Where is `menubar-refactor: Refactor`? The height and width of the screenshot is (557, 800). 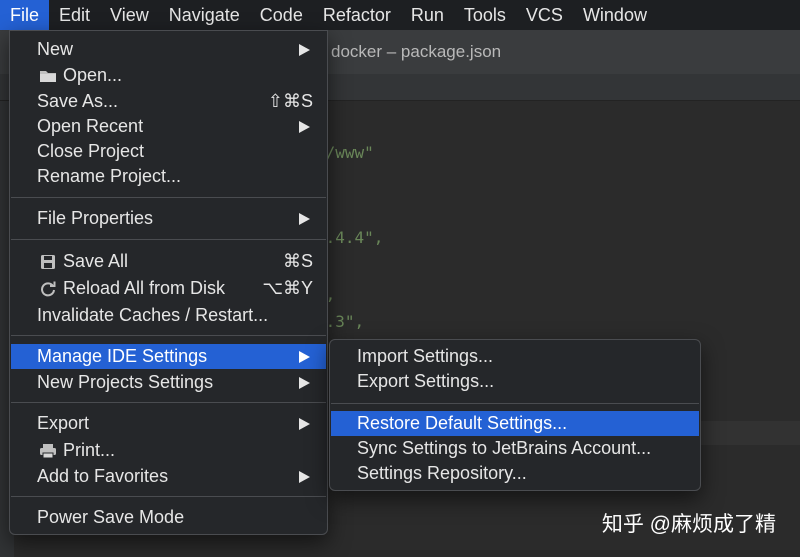 menubar-refactor: Refactor is located at coordinates (357, 15).